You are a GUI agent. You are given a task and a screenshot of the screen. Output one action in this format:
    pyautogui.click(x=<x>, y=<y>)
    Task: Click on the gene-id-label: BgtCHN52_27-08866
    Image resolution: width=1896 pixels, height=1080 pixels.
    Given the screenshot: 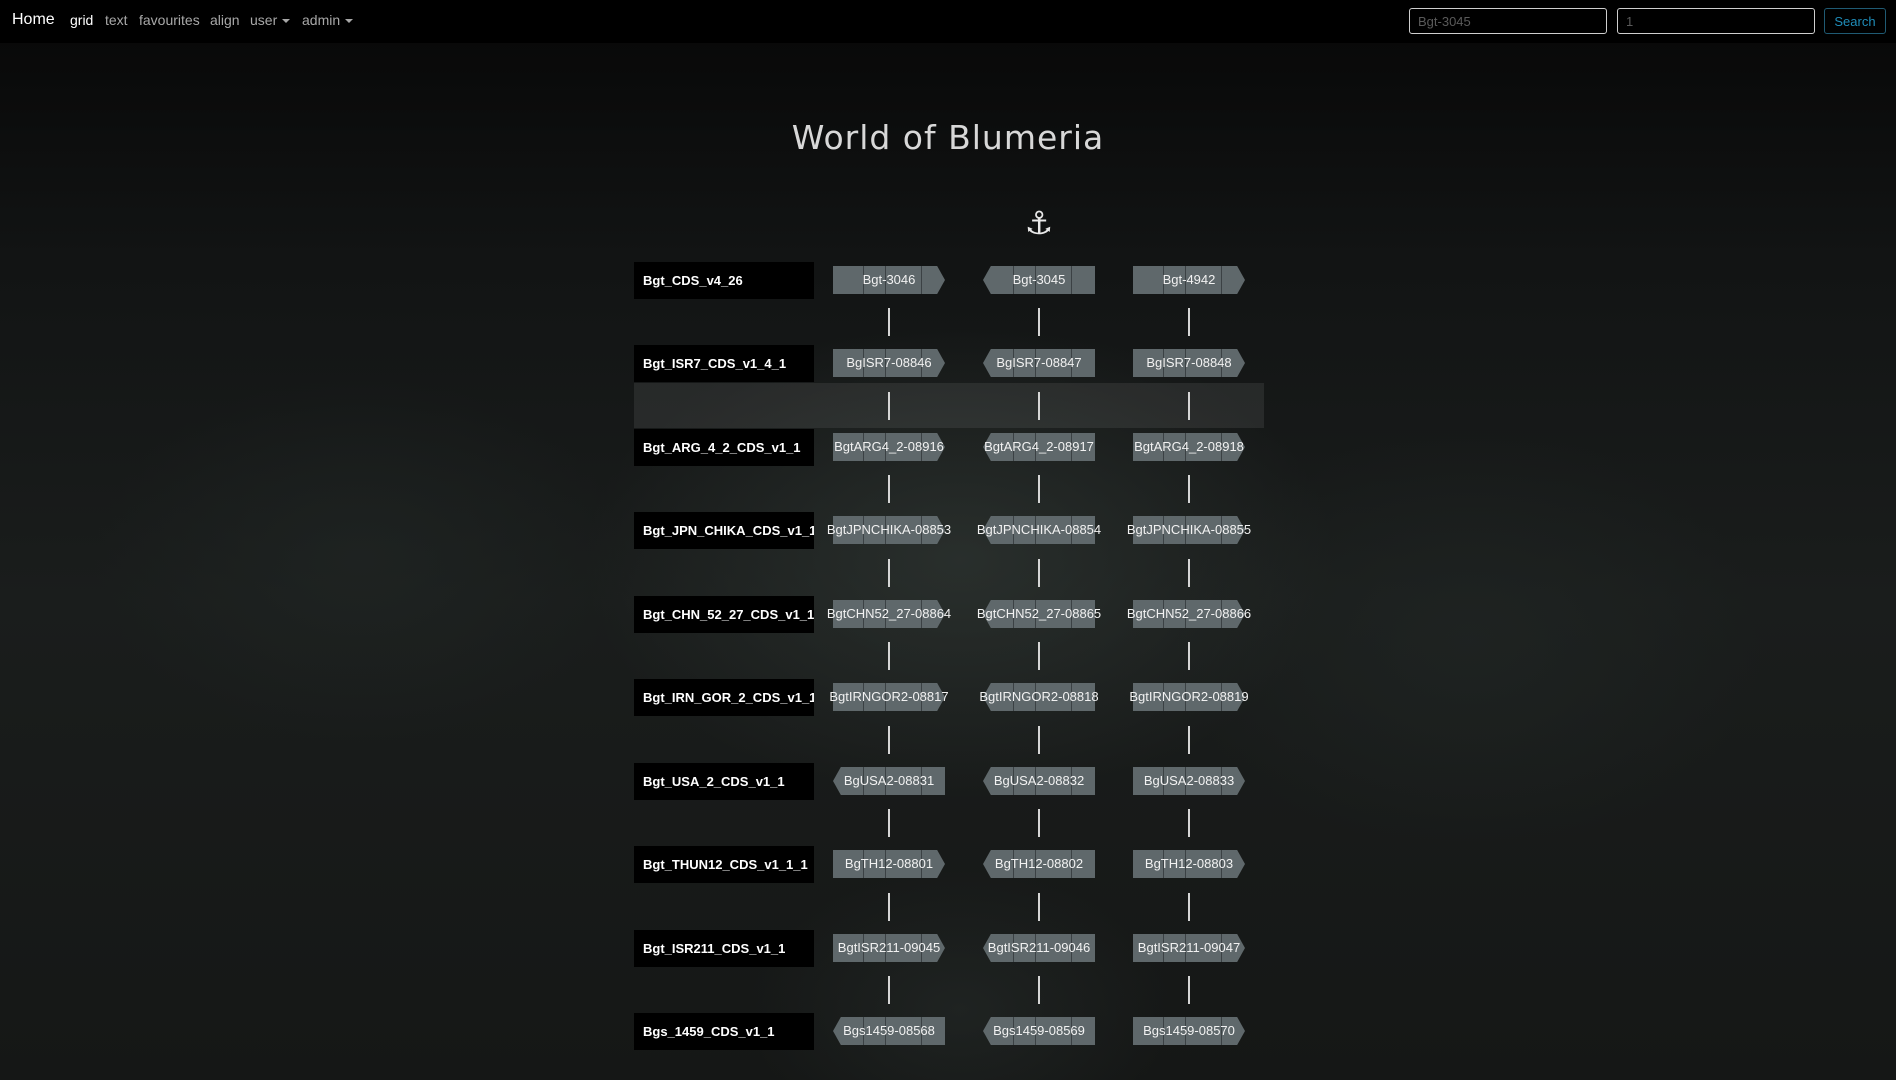 What is the action you would take?
    pyautogui.click(x=1189, y=613)
    